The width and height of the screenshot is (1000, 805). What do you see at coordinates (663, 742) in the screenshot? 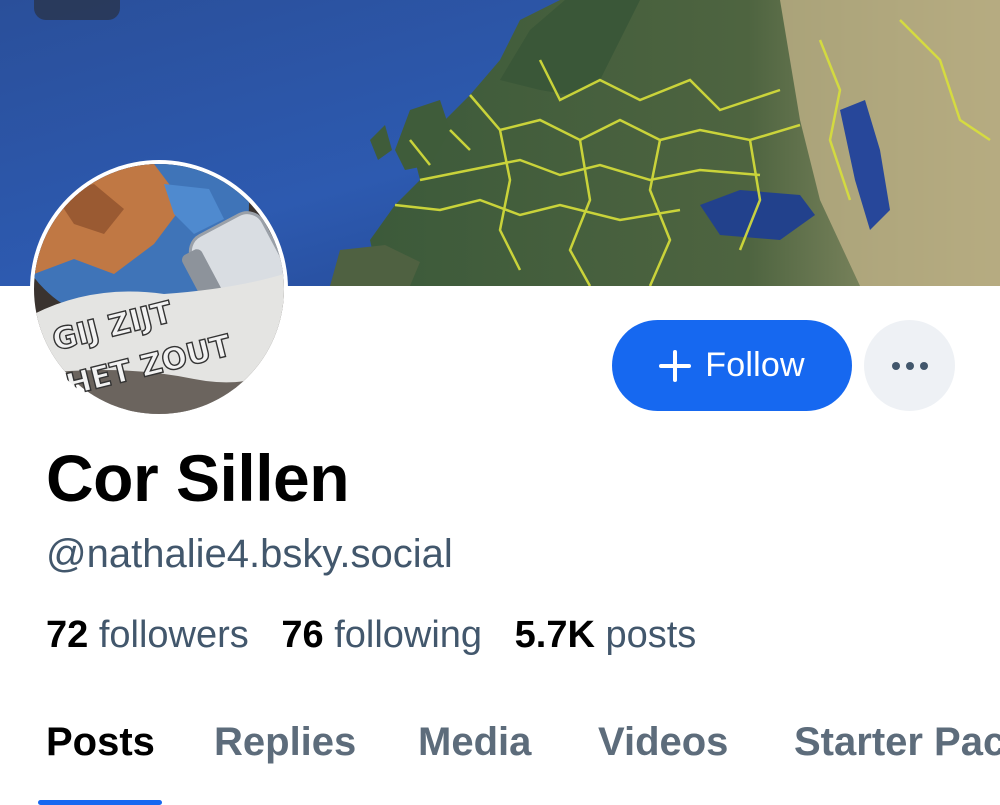
I see `tab-videos: Videos` at bounding box center [663, 742].